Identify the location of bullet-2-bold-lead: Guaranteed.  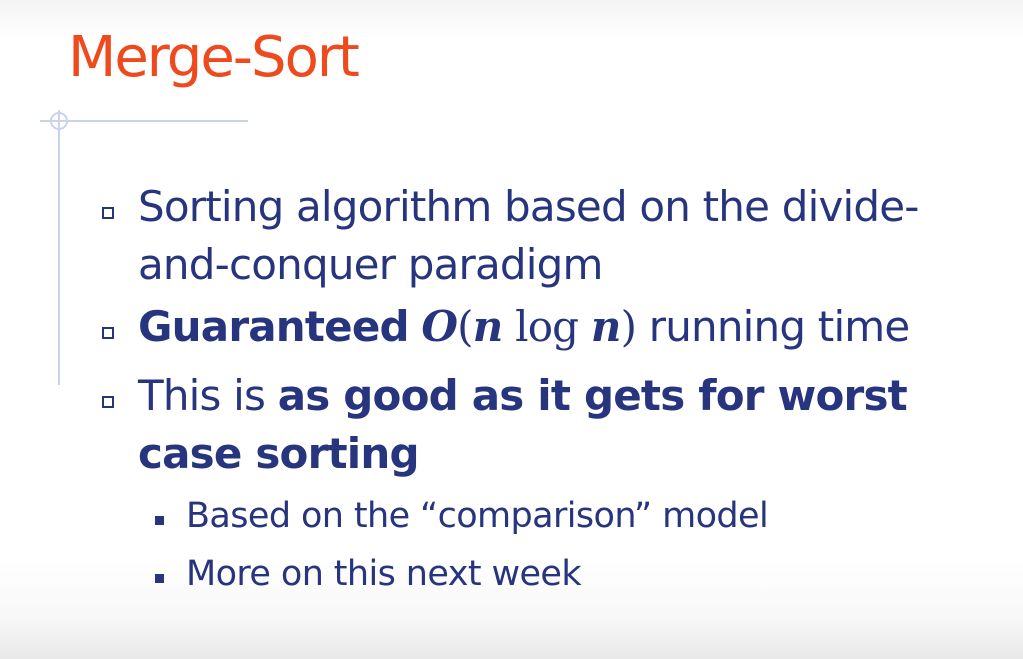
(274, 326).